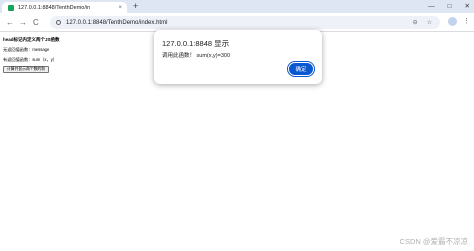 Image resolution: width=474 pixels, height=251 pixels. I want to click on bookmark-star-icon: ☆, so click(429, 22).